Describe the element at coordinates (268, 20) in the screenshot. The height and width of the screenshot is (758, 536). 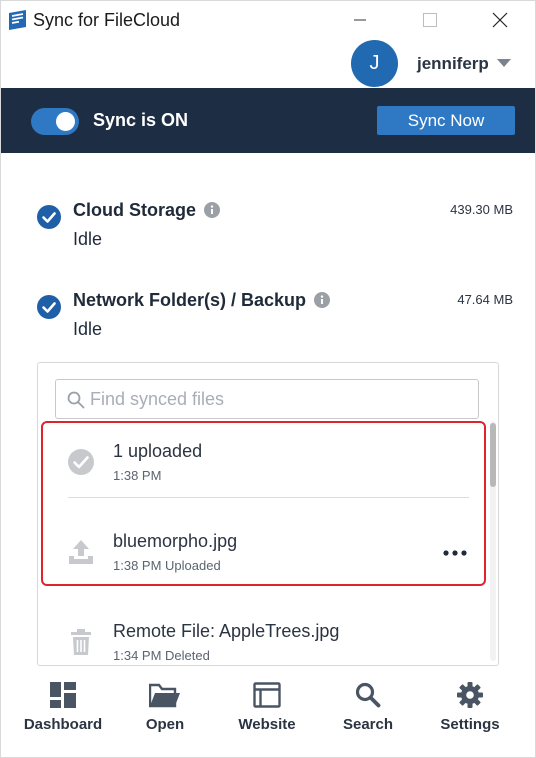
I see `title-bar: Sync for FileCloud` at that location.